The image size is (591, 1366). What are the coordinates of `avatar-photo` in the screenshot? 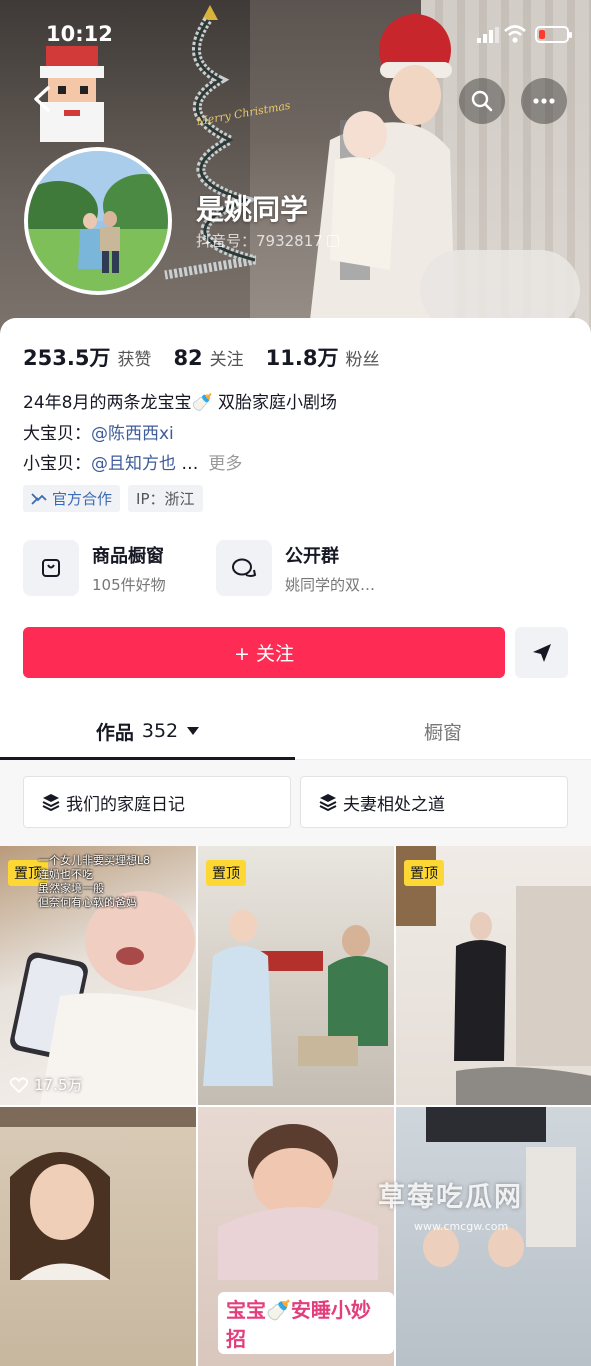 It's located at (98, 221).